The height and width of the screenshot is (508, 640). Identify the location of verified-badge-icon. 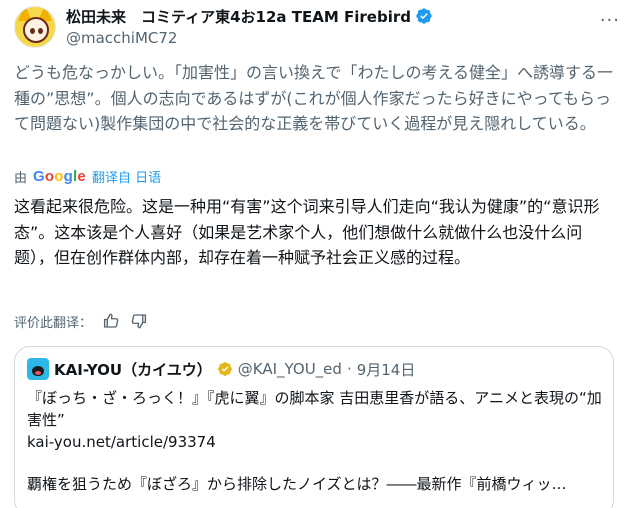
(424, 16).